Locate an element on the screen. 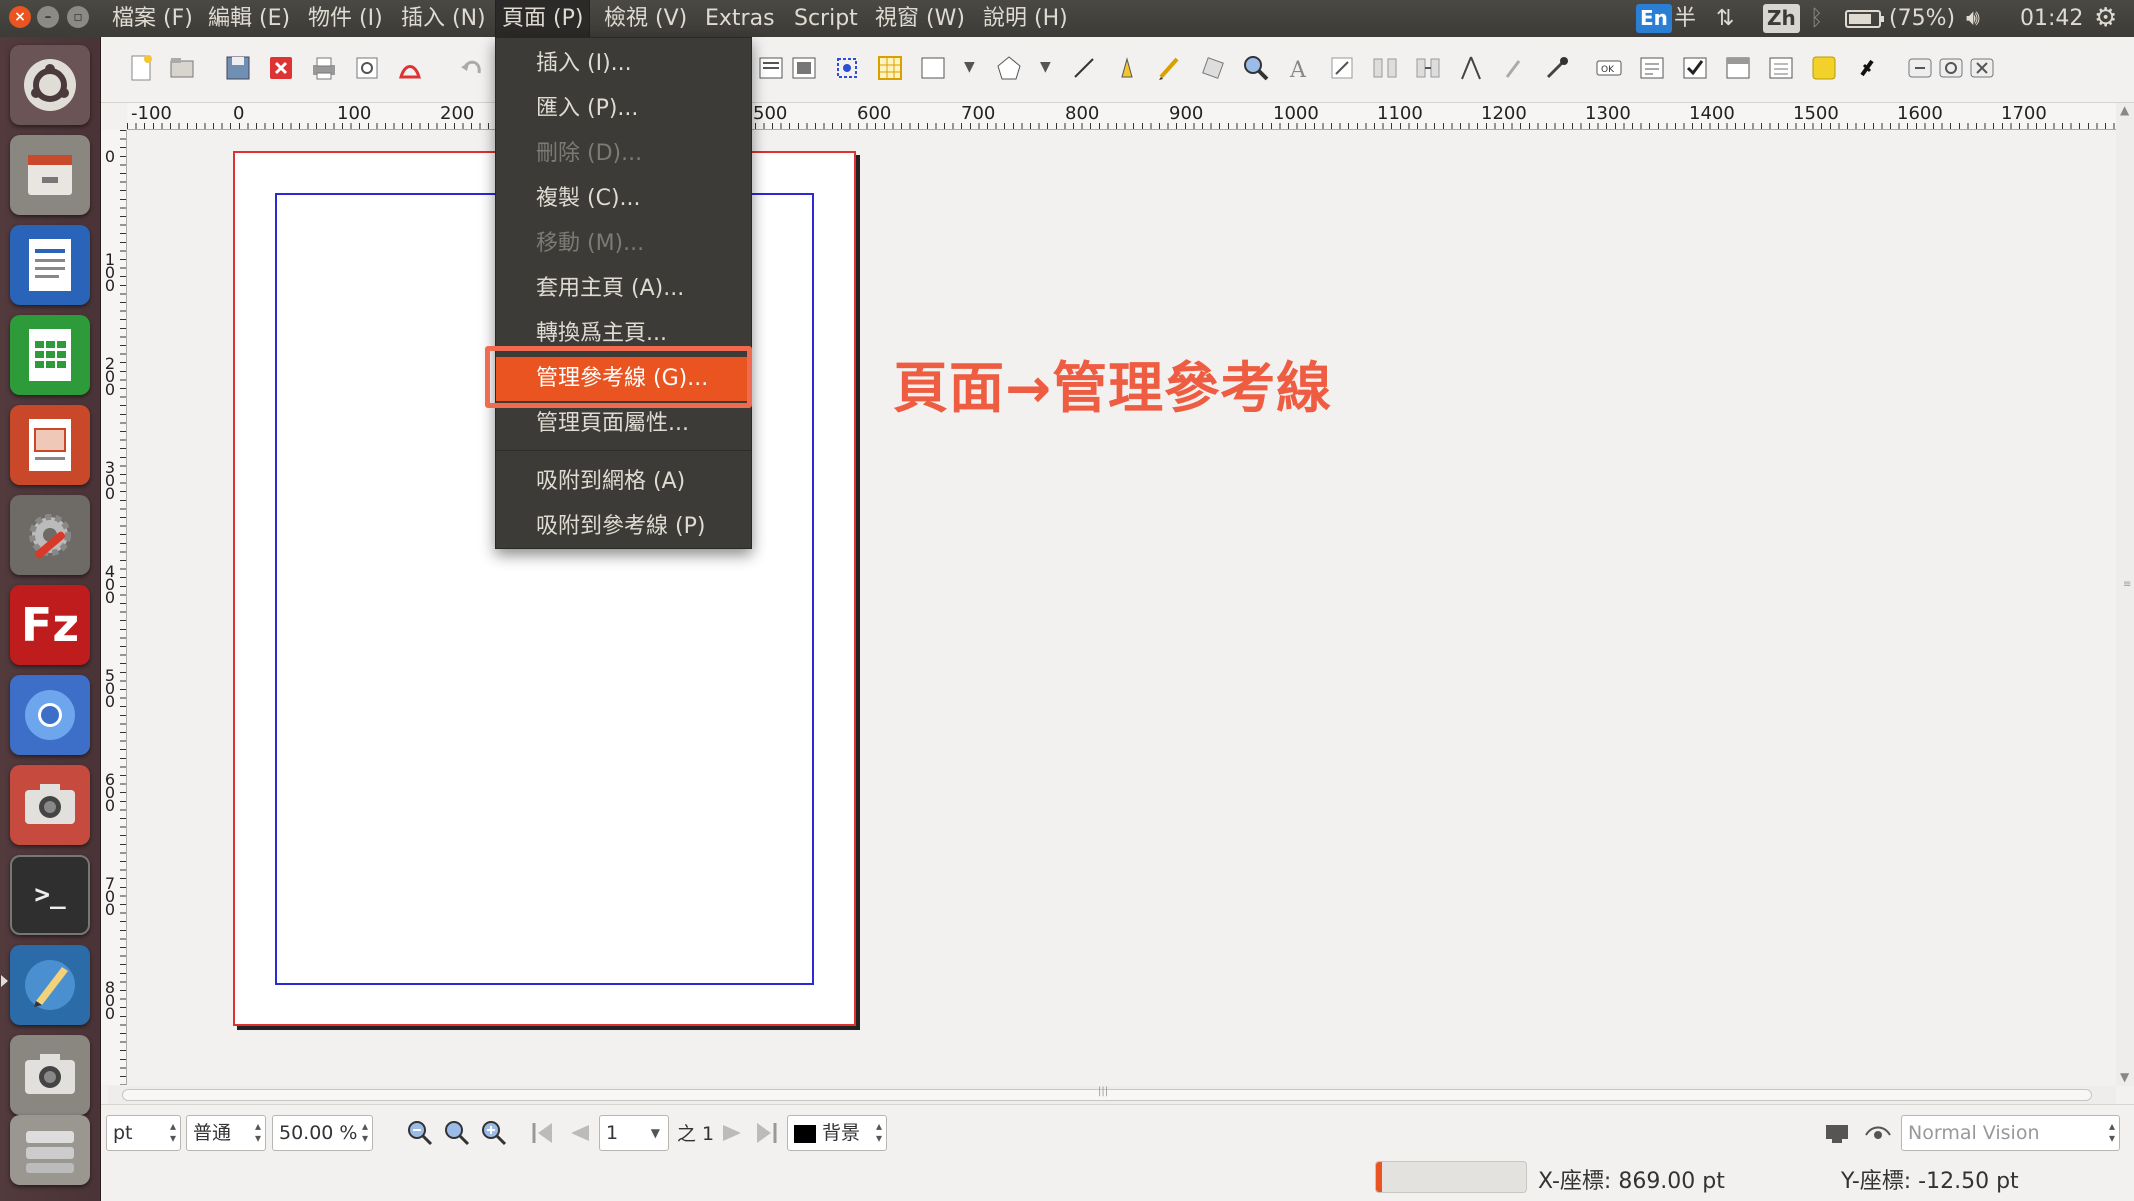 The image size is (2134, 1201). export-pdf-icon is located at coordinates (410, 68).